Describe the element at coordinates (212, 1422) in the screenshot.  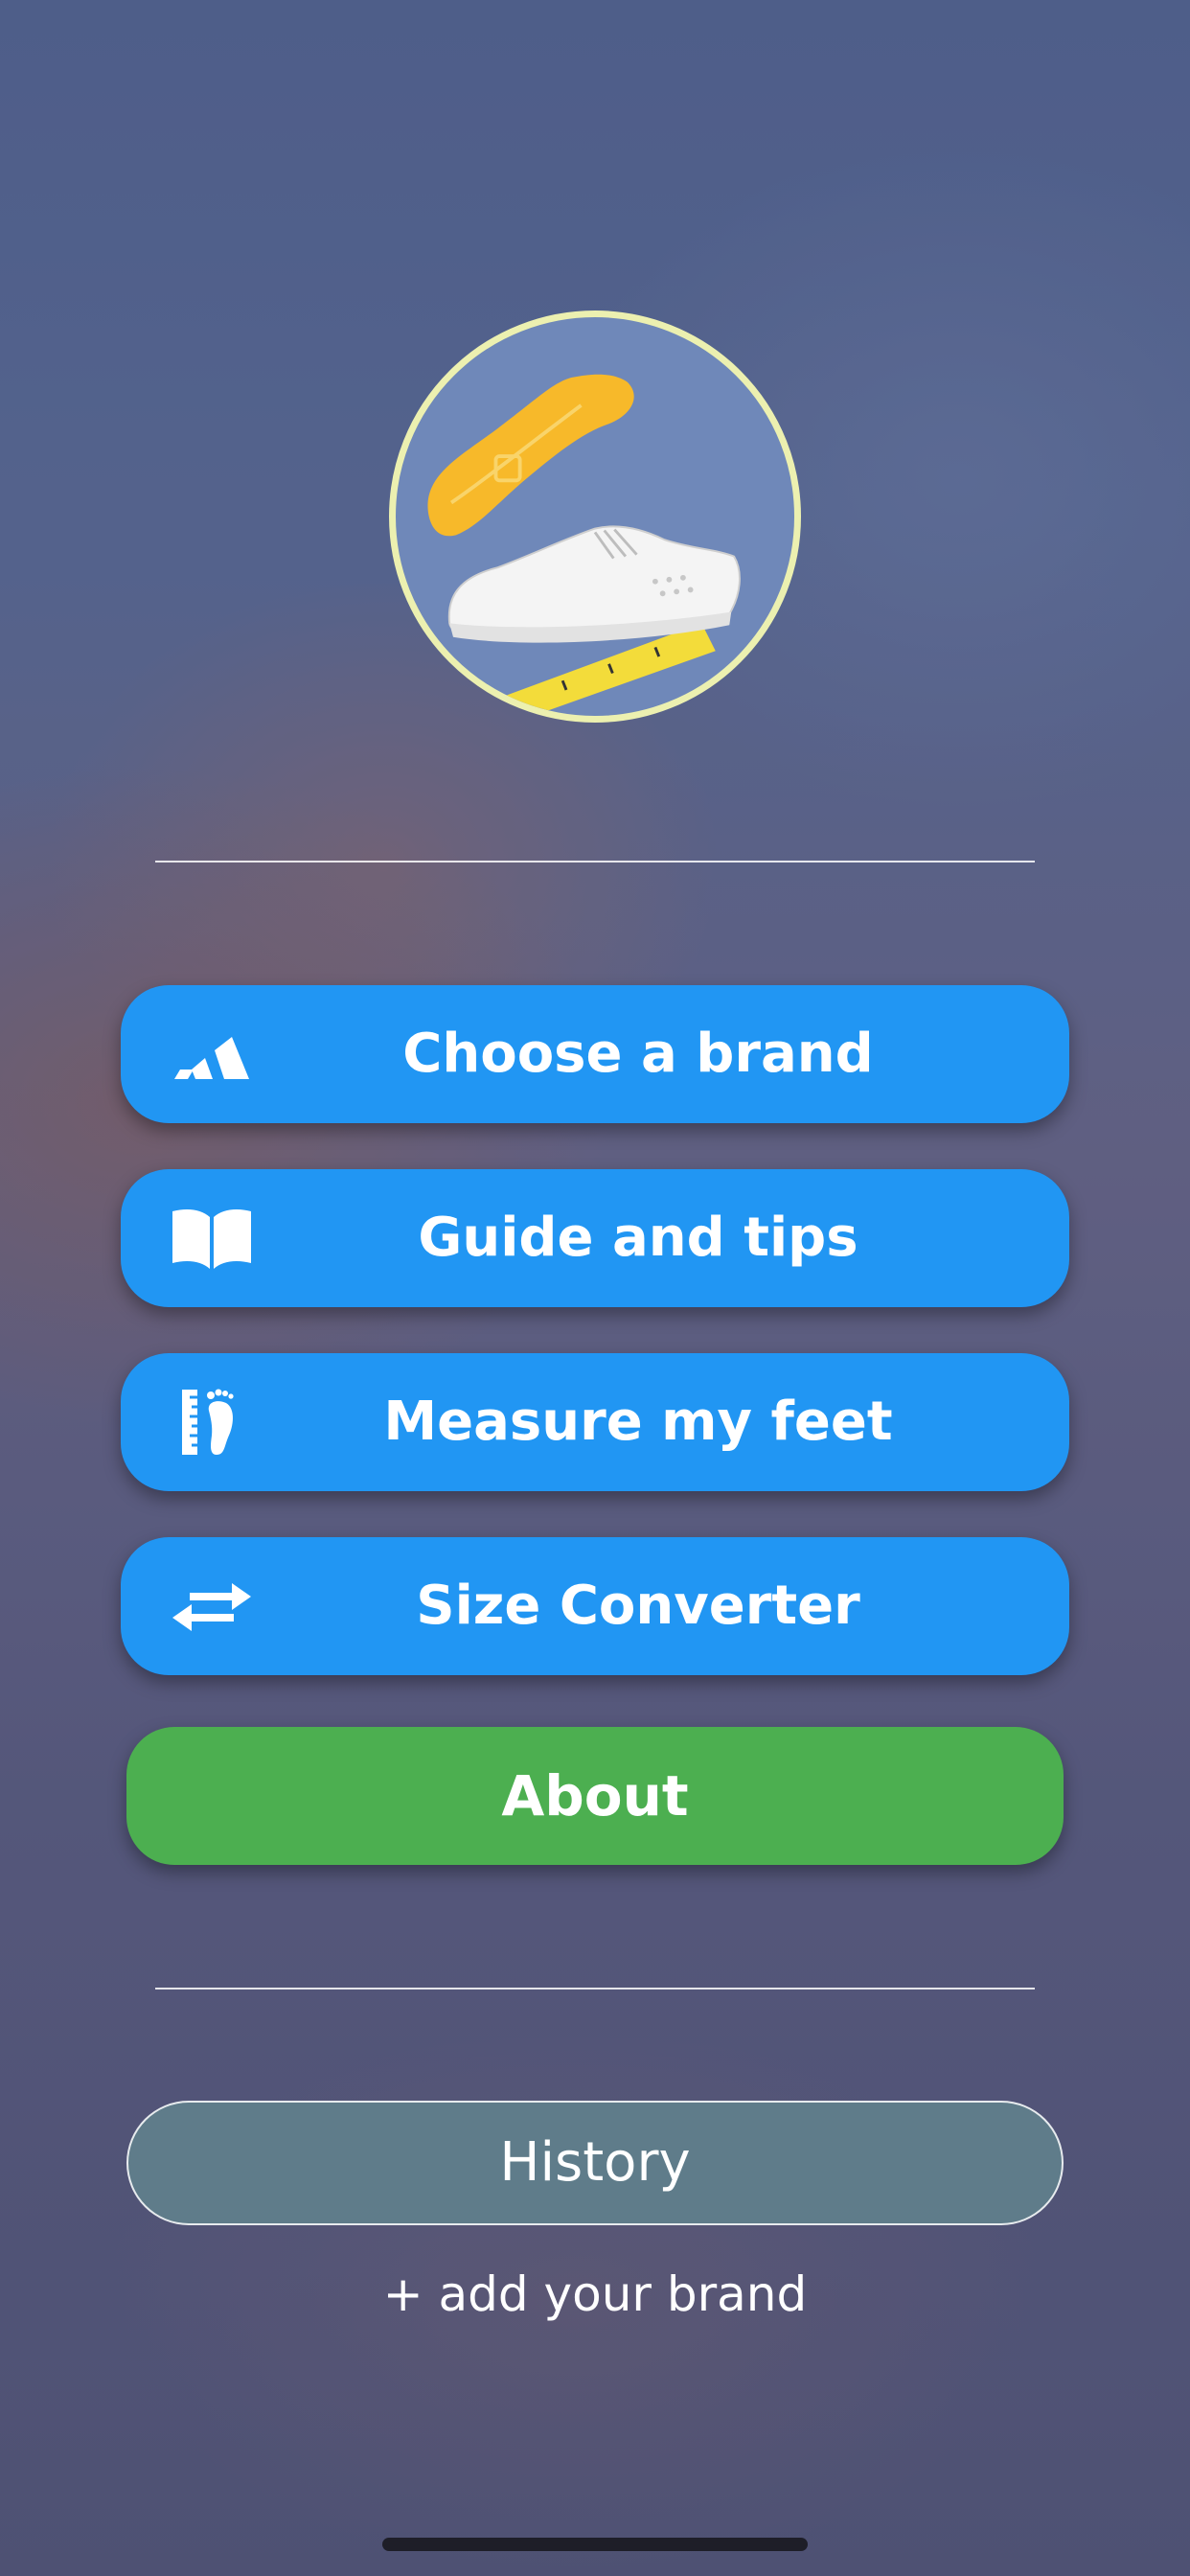
I see `ruler-foot-icon` at that location.